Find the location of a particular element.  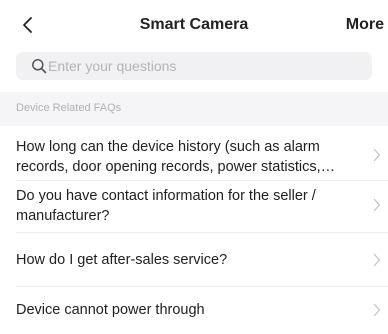

more-button: More is located at coordinates (365, 25).